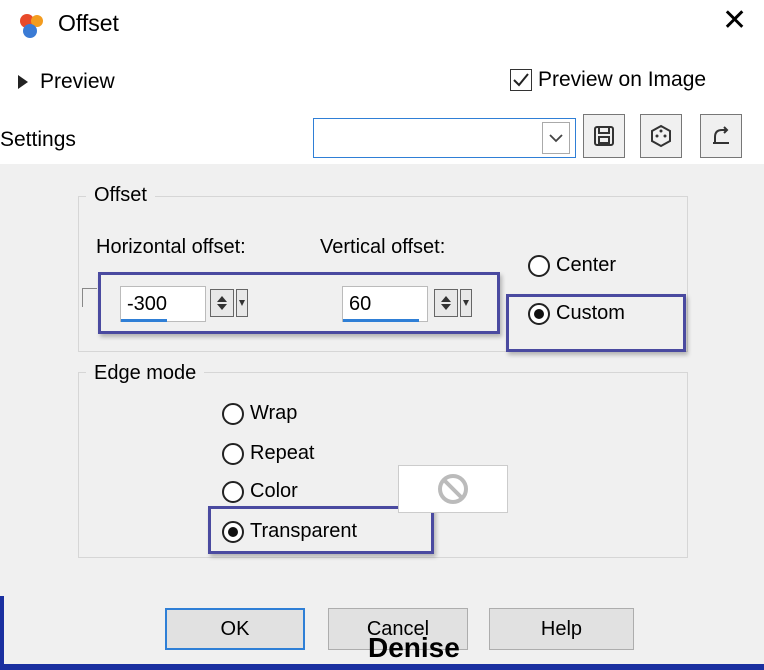 The image size is (764, 670). I want to click on randomize-button, so click(661, 136).